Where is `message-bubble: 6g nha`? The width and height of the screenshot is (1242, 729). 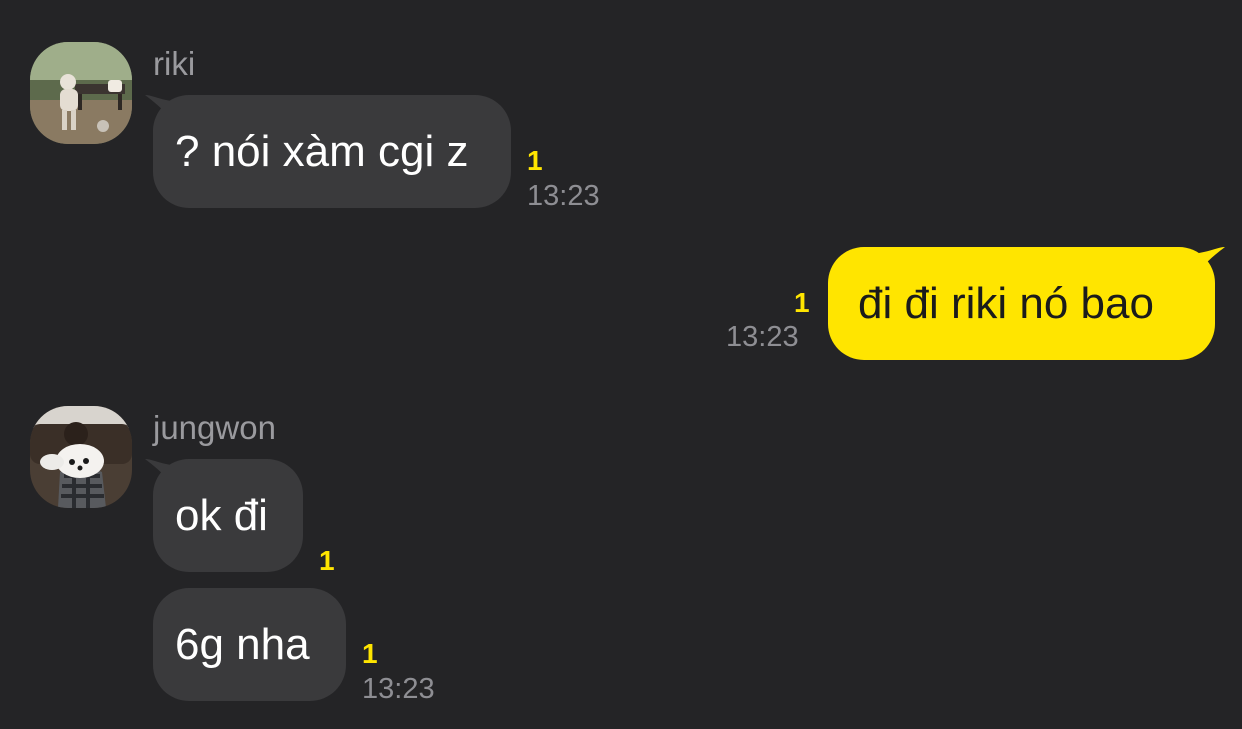
message-bubble: 6g nha is located at coordinates (249, 644).